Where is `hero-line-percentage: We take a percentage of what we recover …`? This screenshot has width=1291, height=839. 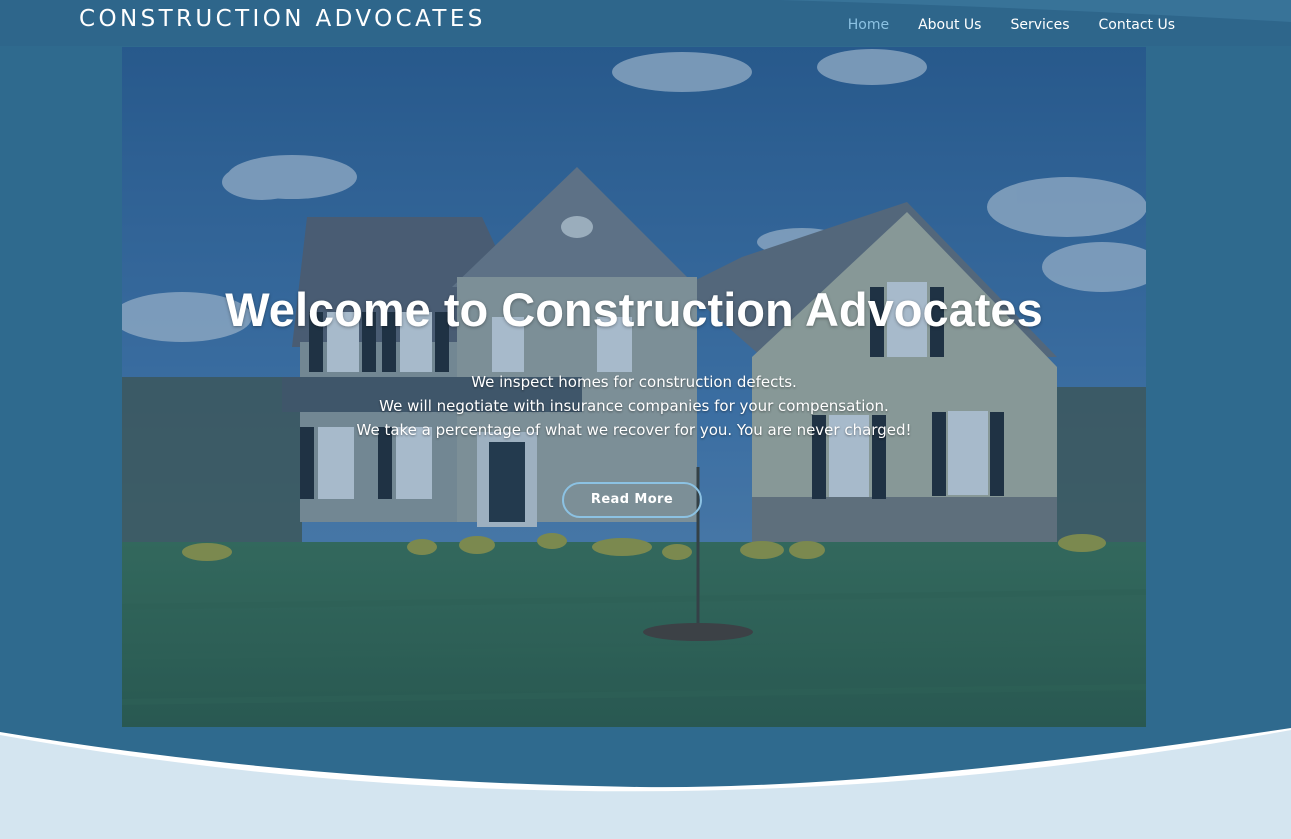 hero-line-percentage: We take a percentage of what we recover … is located at coordinates (634, 430).